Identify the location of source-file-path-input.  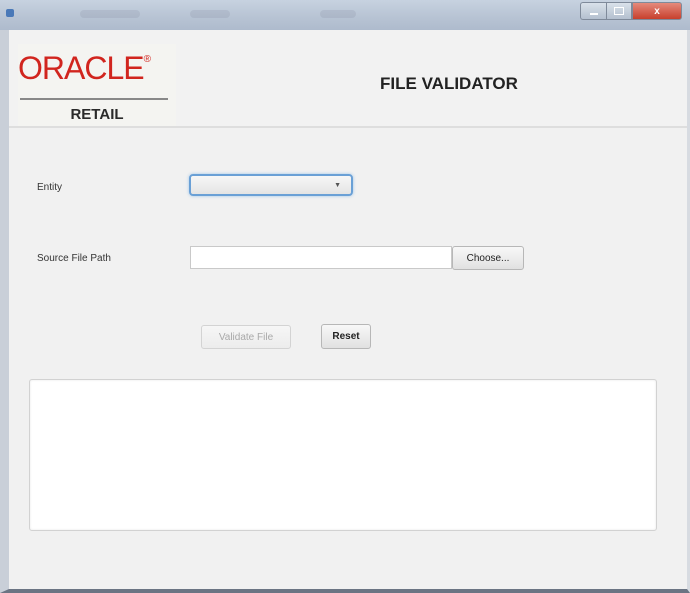
(321, 257).